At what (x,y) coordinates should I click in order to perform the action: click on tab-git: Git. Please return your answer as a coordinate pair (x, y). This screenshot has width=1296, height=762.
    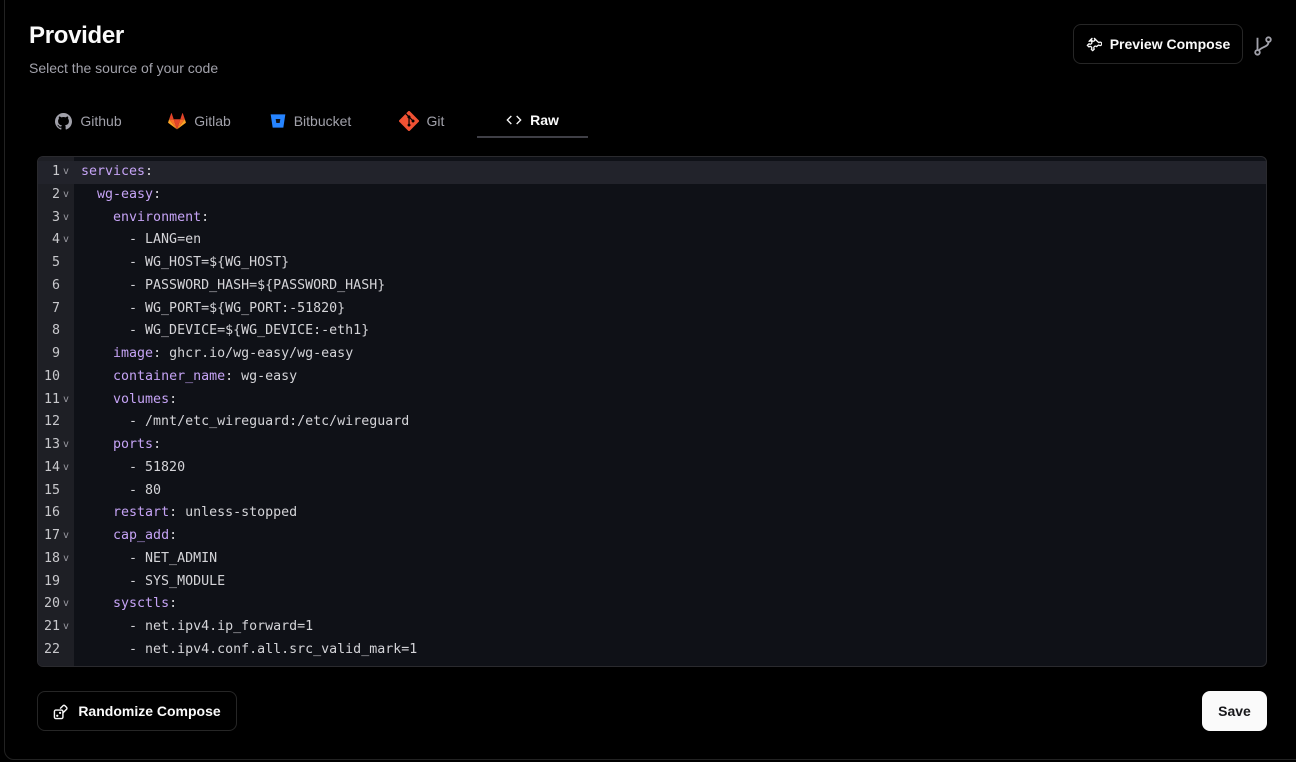
    Looking at the image, I should click on (421, 121).